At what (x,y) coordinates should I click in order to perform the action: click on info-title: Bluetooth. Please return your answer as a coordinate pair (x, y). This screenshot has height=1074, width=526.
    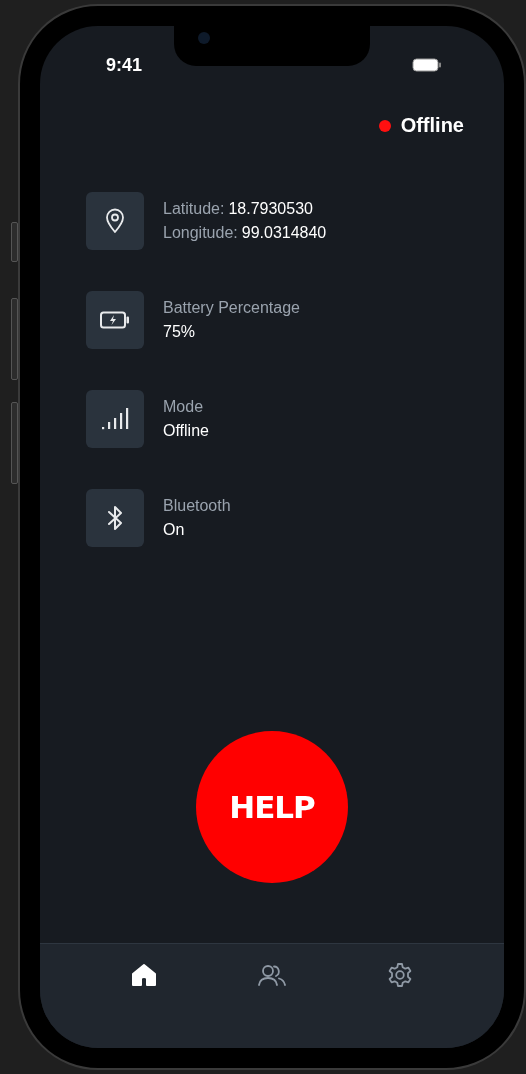
    Looking at the image, I should click on (197, 506).